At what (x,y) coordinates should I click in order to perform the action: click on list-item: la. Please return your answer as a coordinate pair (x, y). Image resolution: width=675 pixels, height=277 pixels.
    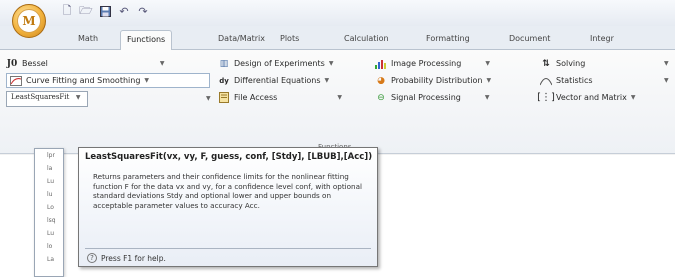
    Looking at the image, I should click on (49, 168).